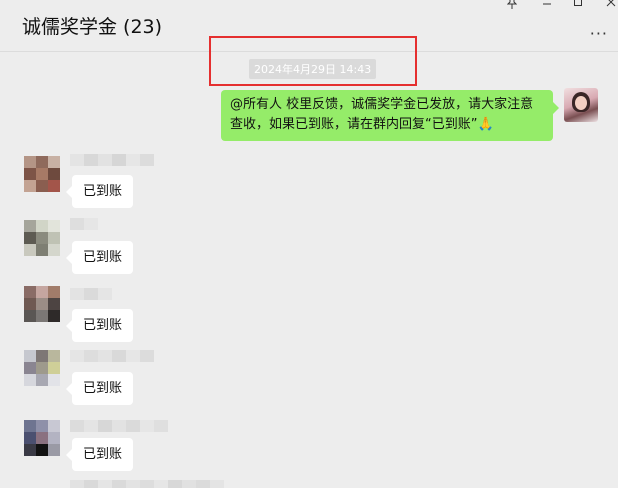 The height and width of the screenshot is (488, 618). What do you see at coordinates (581, 105) in the screenshot?
I see `self-avatar` at bounding box center [581, 105].